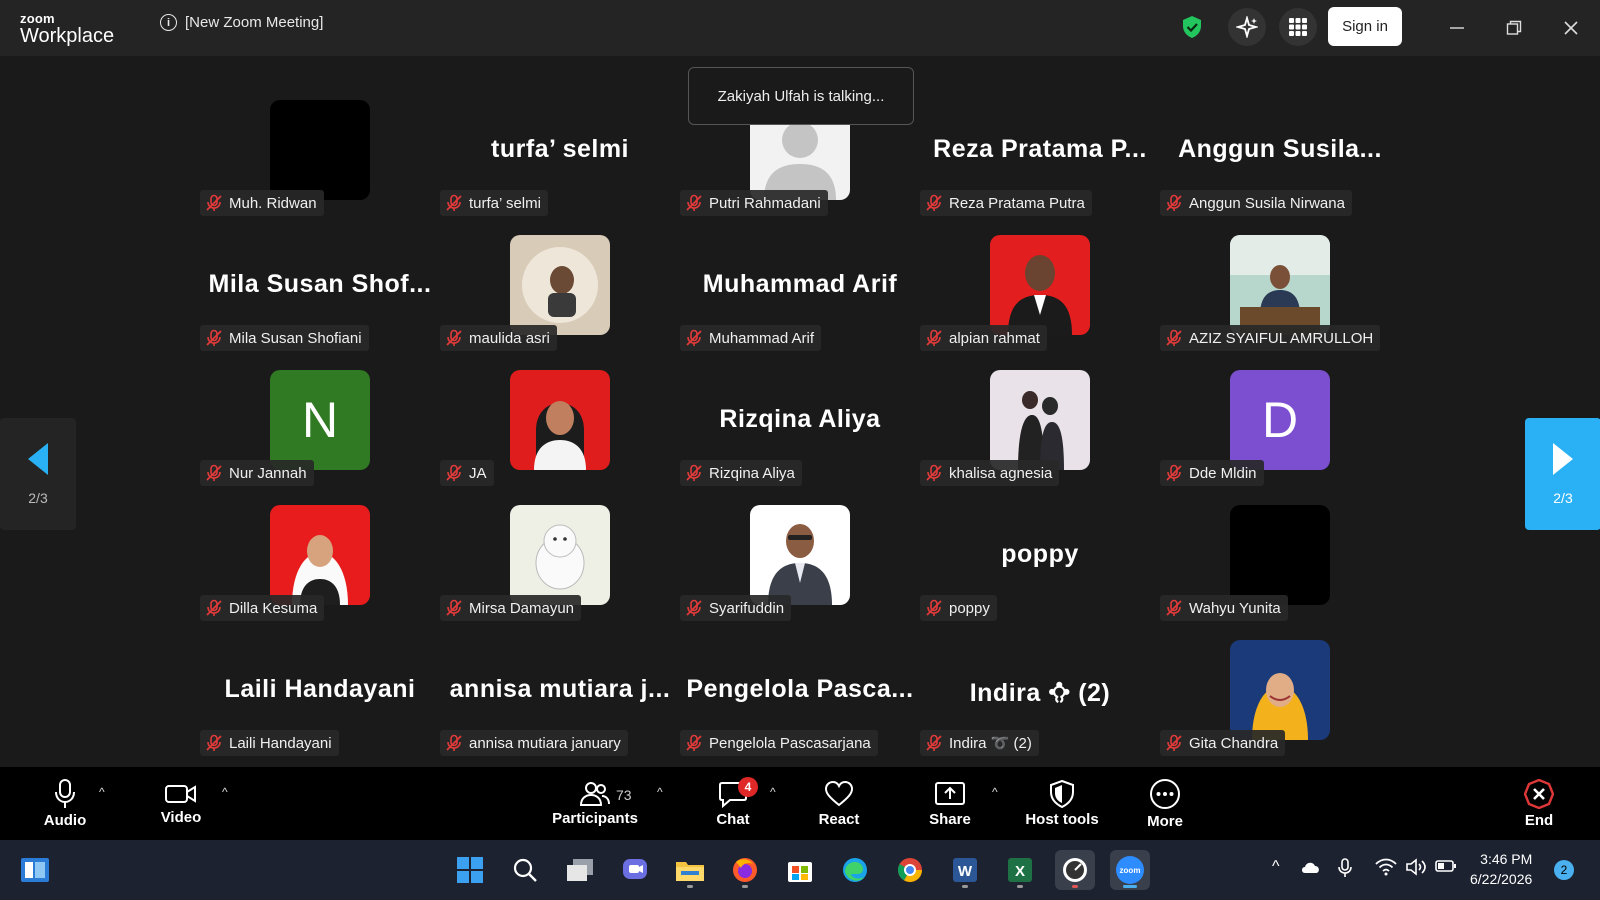 The image size is (1600, 900). Describe the element at coordinates (320, 572) in the screenshot. I see `participant-tile: Dilla Kesuma` at that location.